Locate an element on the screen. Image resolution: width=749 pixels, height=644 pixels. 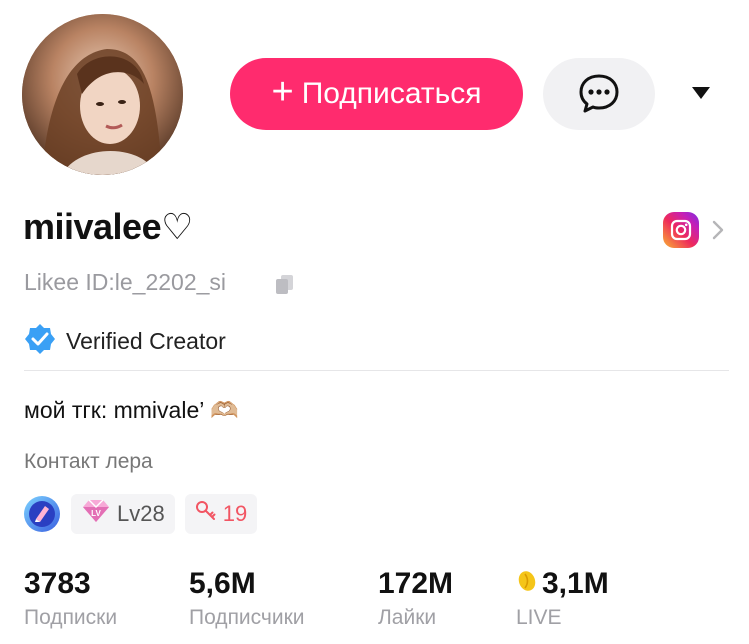
plus-icon: + is located at coordinates (282, 92).